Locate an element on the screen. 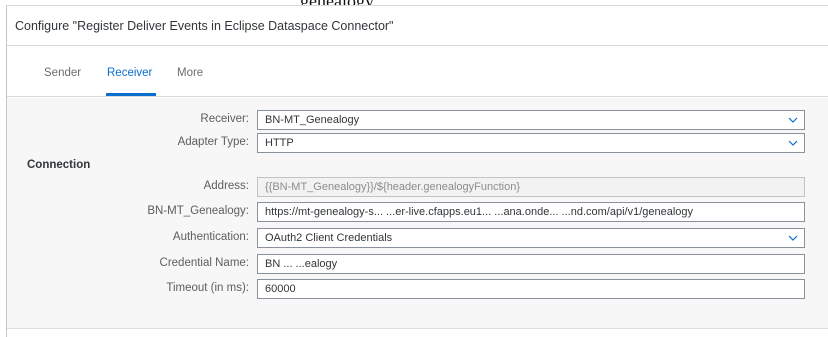  adapter-type-row: Adapter Type: HTTP is located at coordinates (417, 143).